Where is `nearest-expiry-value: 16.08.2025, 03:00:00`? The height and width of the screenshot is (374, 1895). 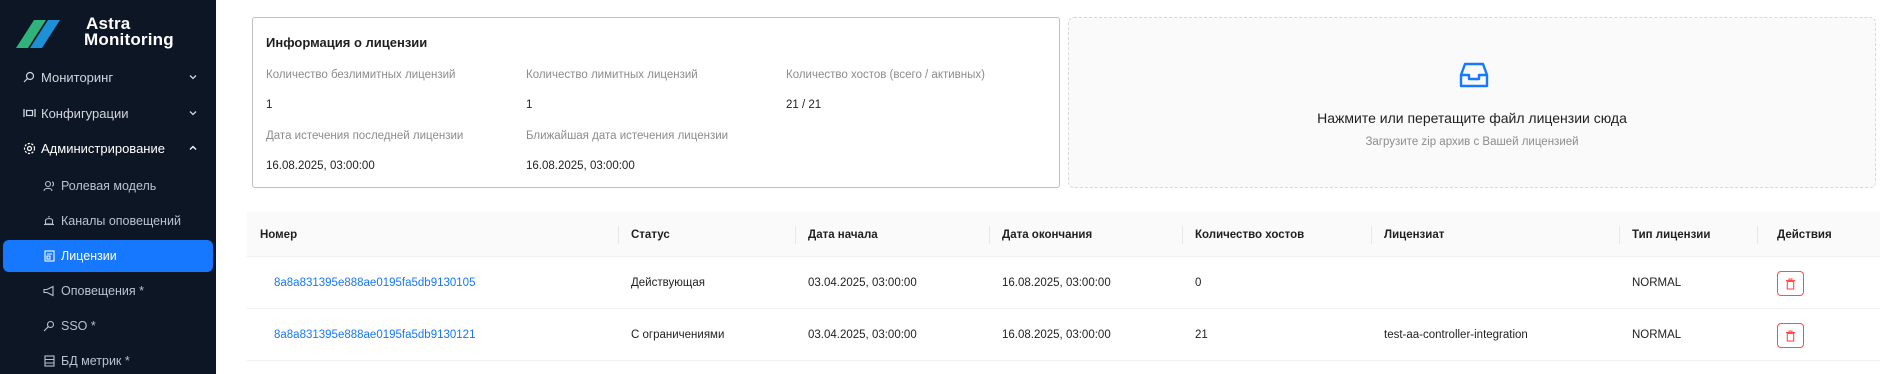
nearest-expiry-value: 16.08.2025, 03:00:00 is located at coordinates (580, 166).